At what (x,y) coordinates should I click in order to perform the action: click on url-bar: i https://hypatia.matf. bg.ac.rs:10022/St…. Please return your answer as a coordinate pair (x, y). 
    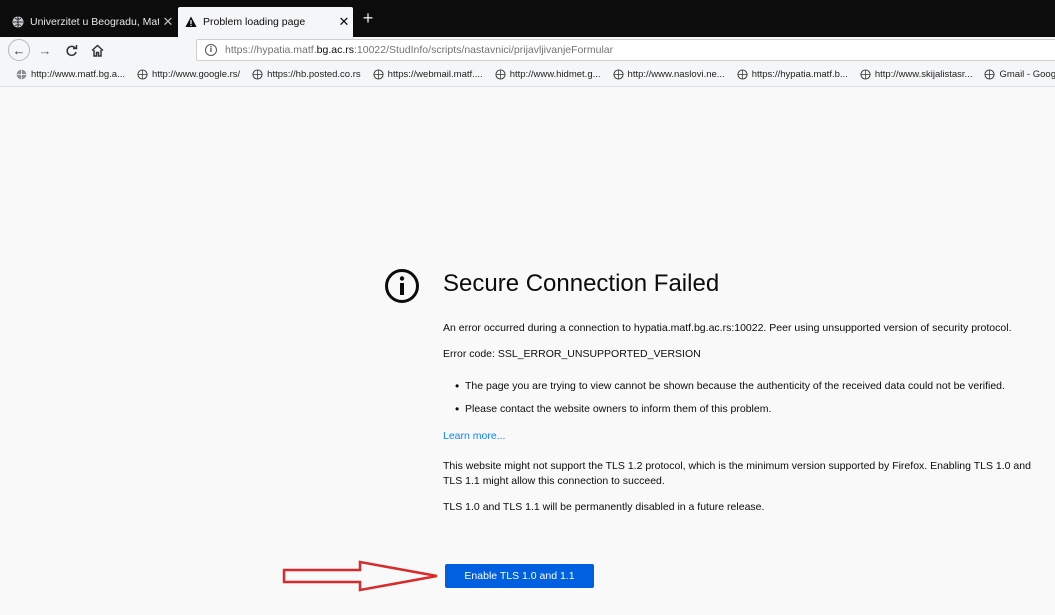
    Looking at the image, I should click on (625, 50).